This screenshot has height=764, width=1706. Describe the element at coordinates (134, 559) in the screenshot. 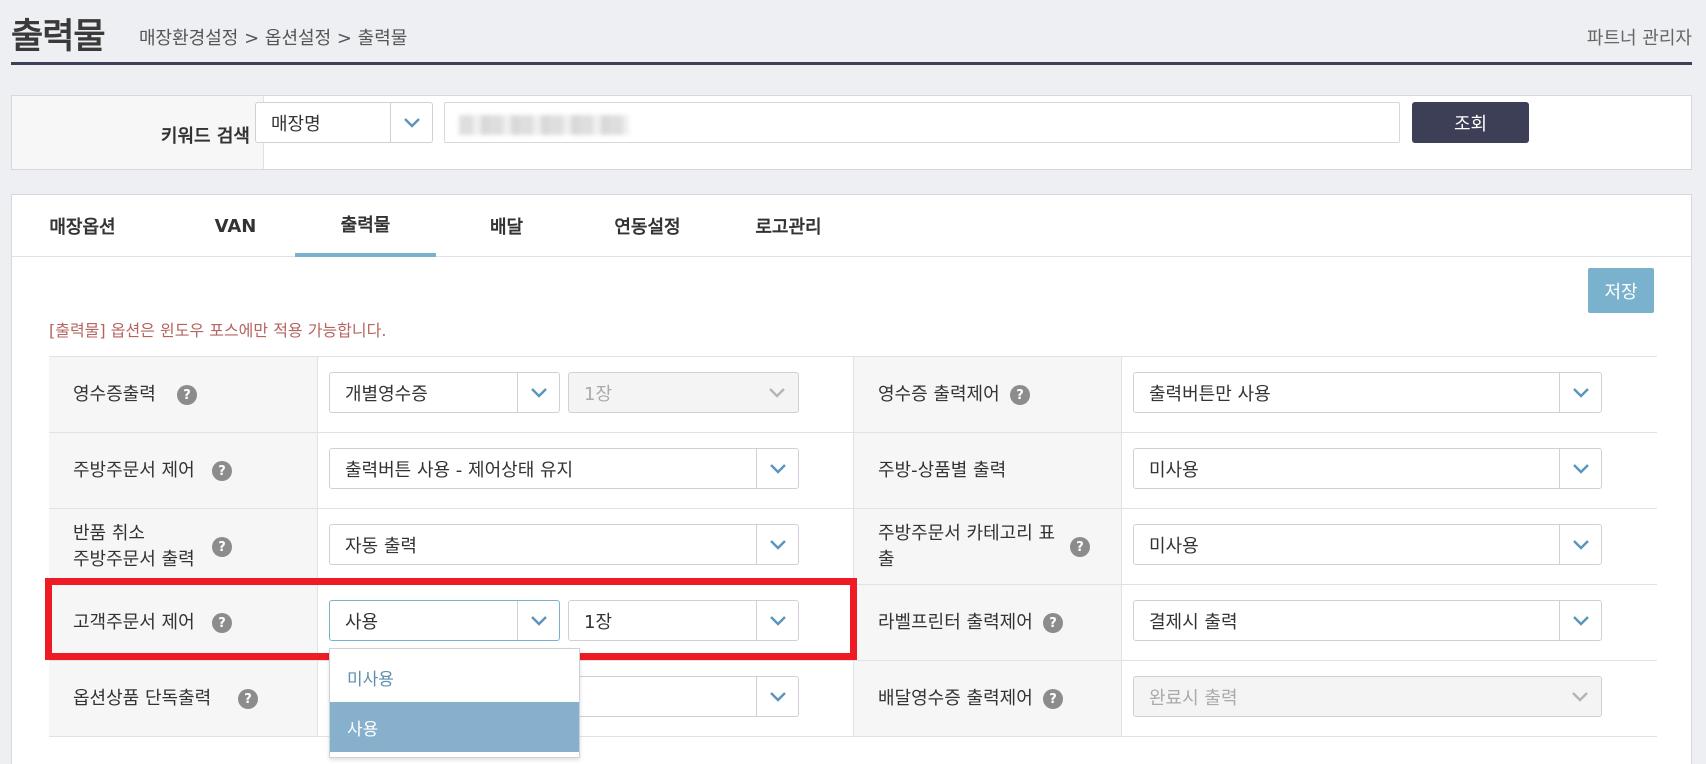

I see `return-cancel-label-line2: 주방주문서 출력` at that location.